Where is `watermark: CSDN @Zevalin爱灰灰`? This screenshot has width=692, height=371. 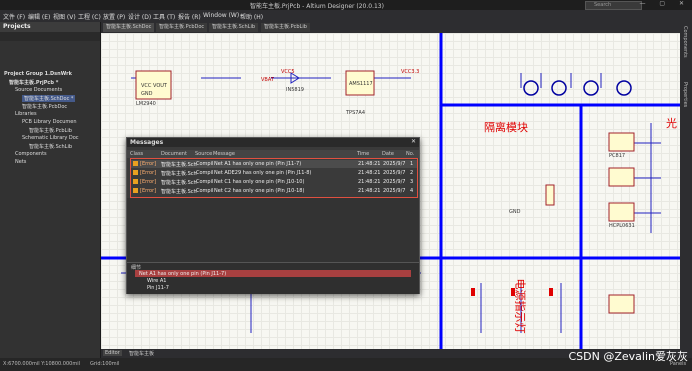 watermark: CSDN @Zevalin爱灰灰 is located at coordinates (628, 356).